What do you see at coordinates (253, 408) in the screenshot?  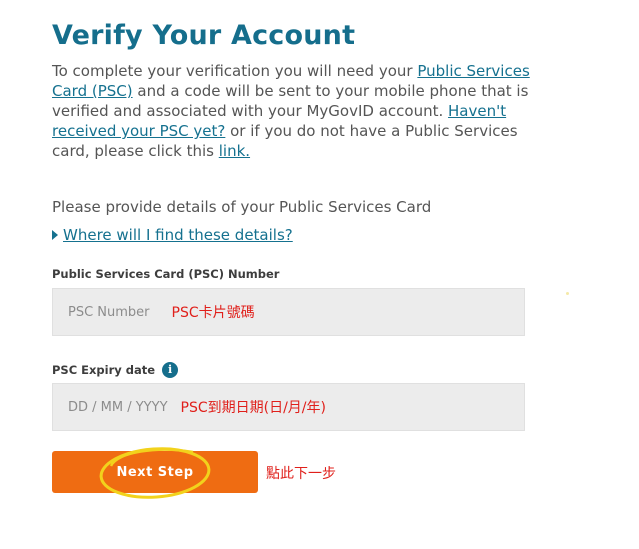 I see `psc-expiry-annotation: PSC到期日期(日/月/年)` at bounding box center [253, 408].